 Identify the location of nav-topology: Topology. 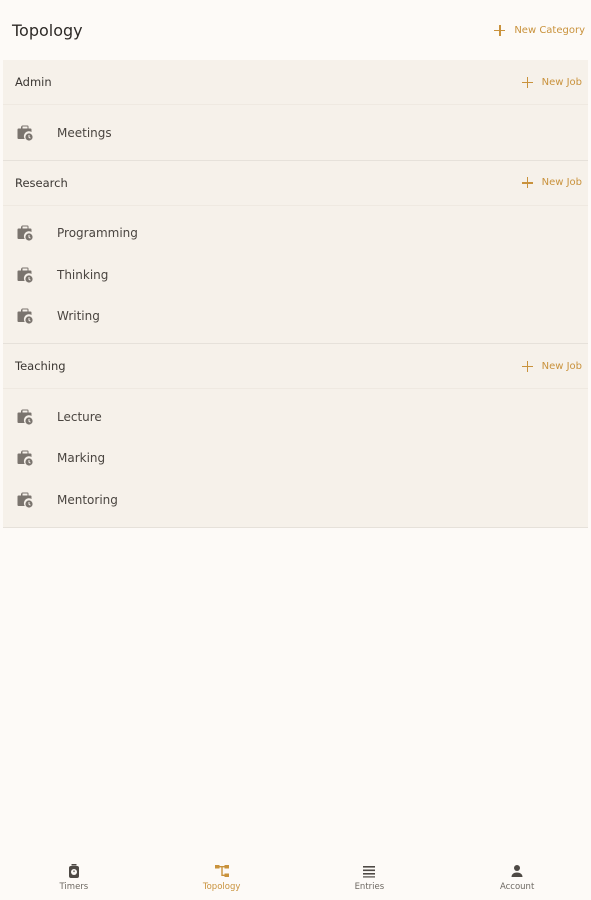
(222, 877).